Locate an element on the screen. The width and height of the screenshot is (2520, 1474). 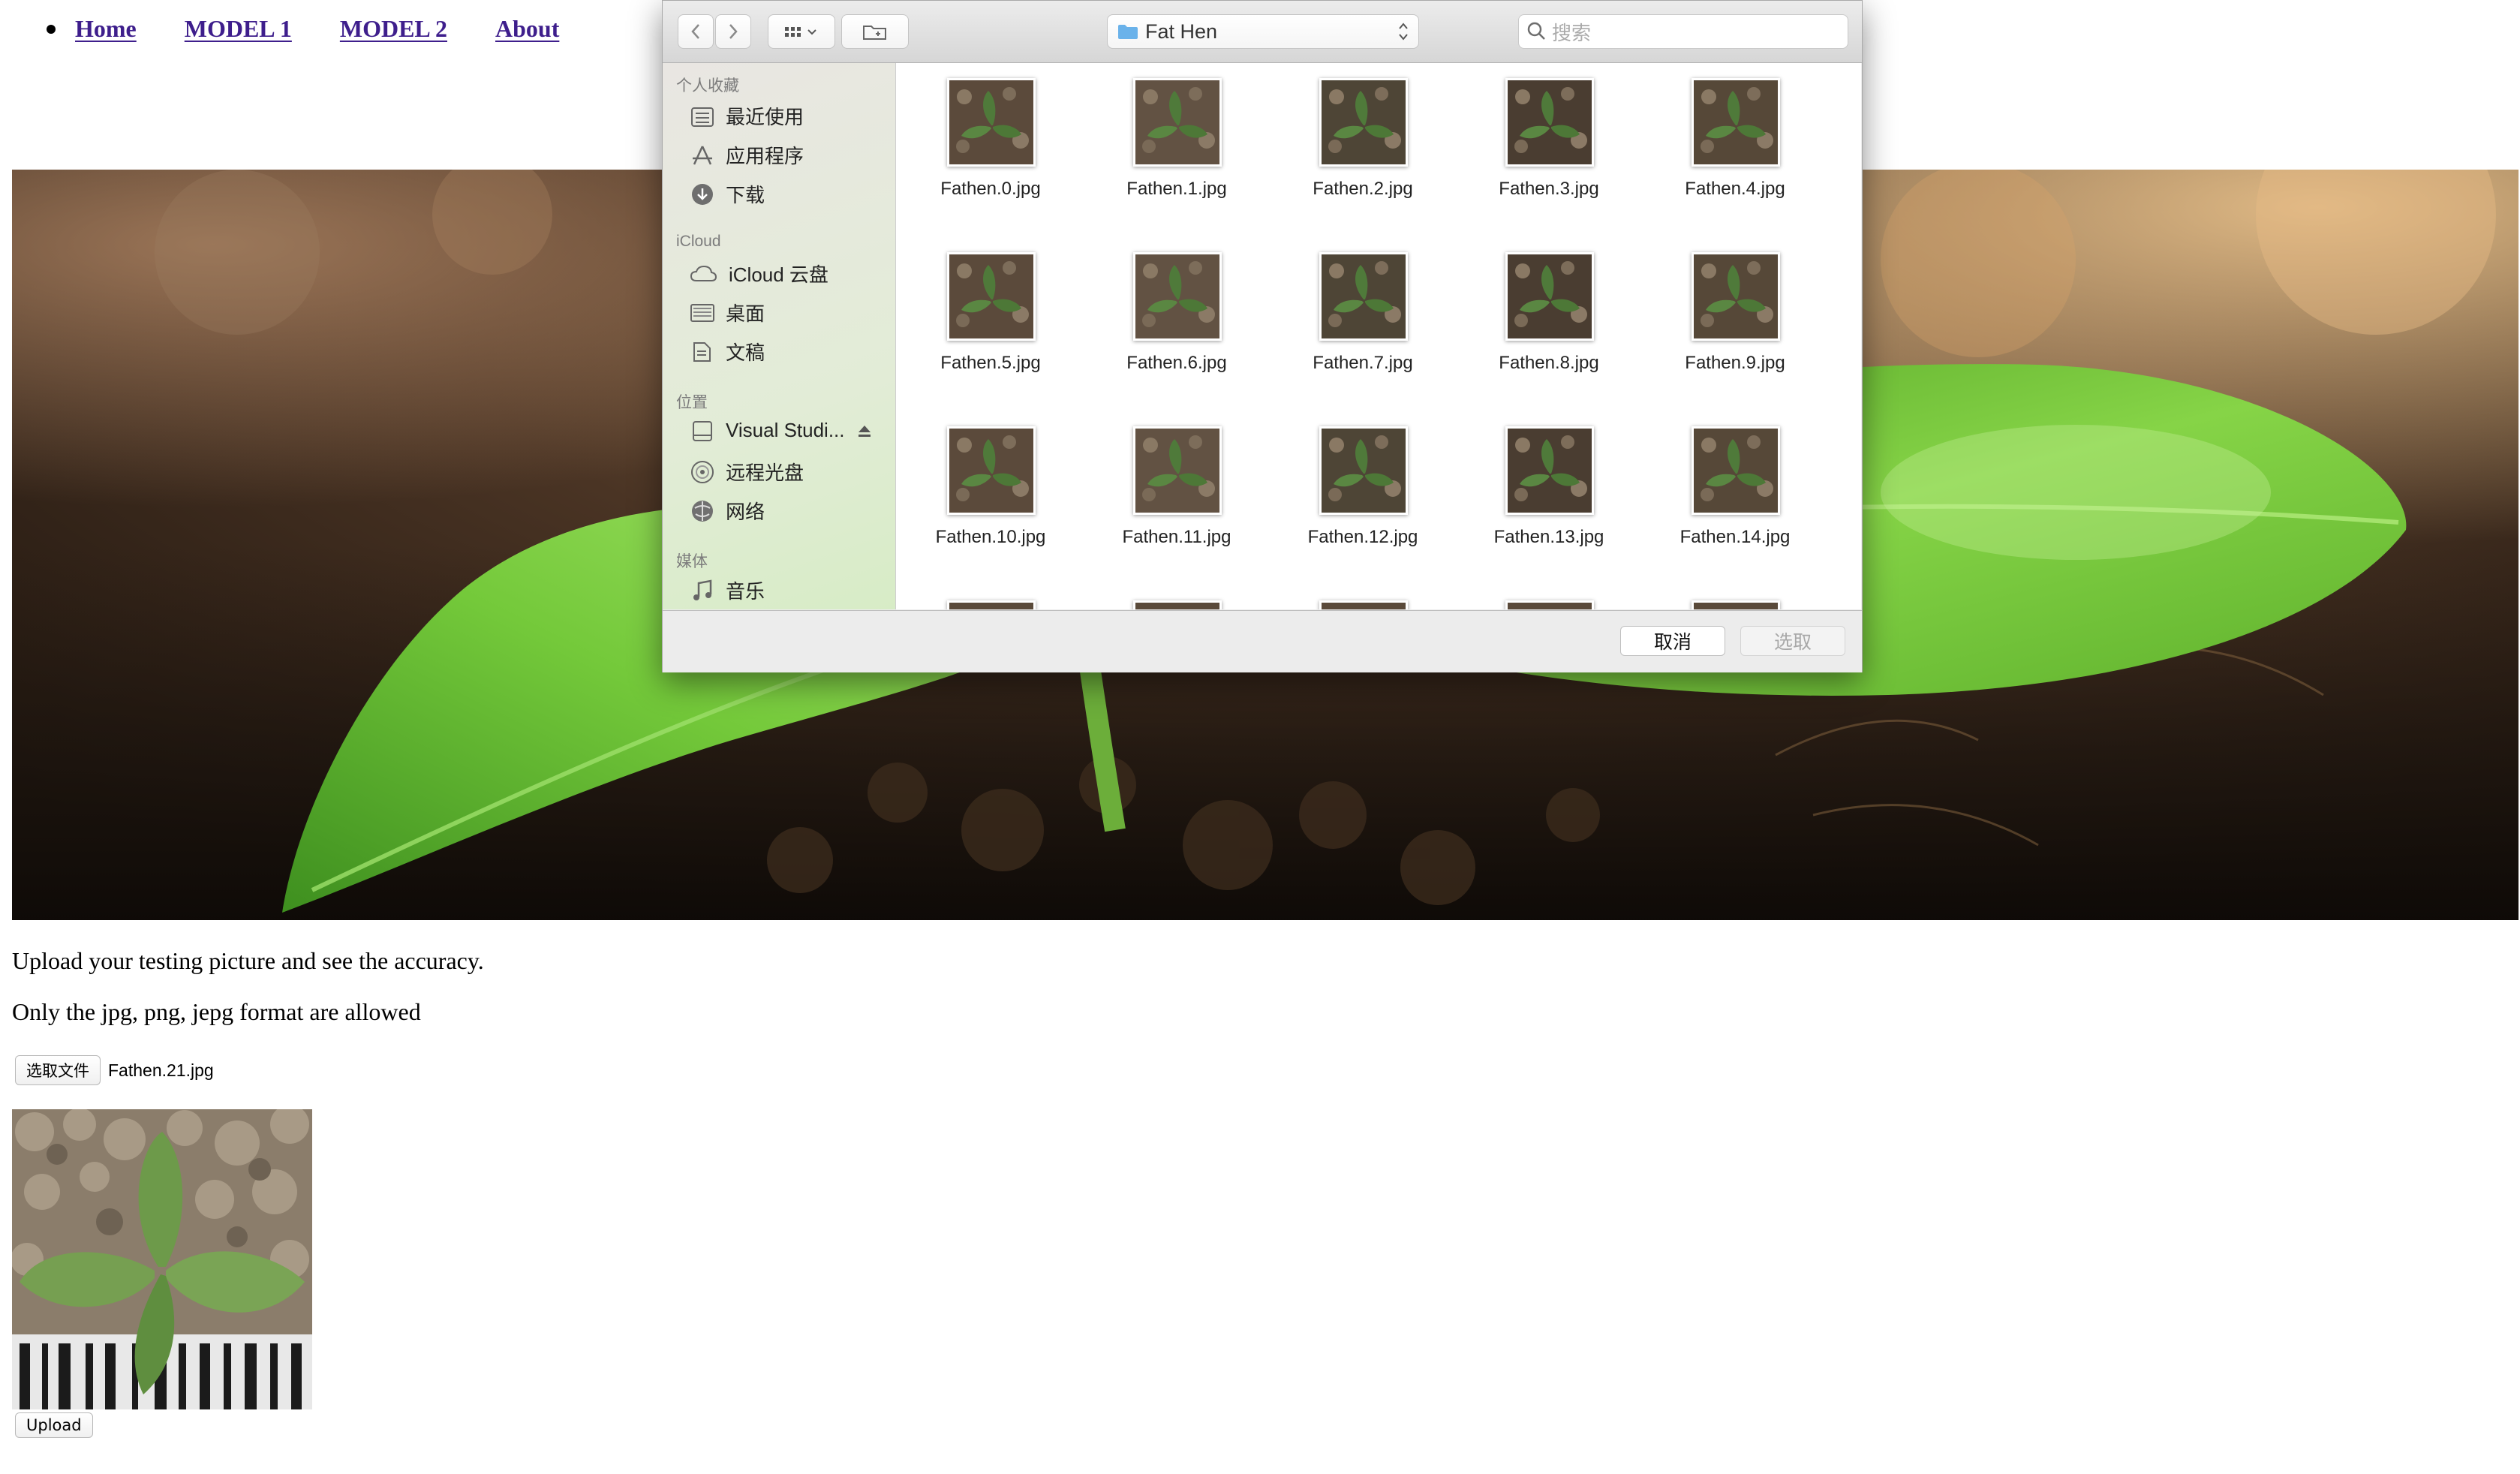
search-icon is located at coordinates (1536, 31).